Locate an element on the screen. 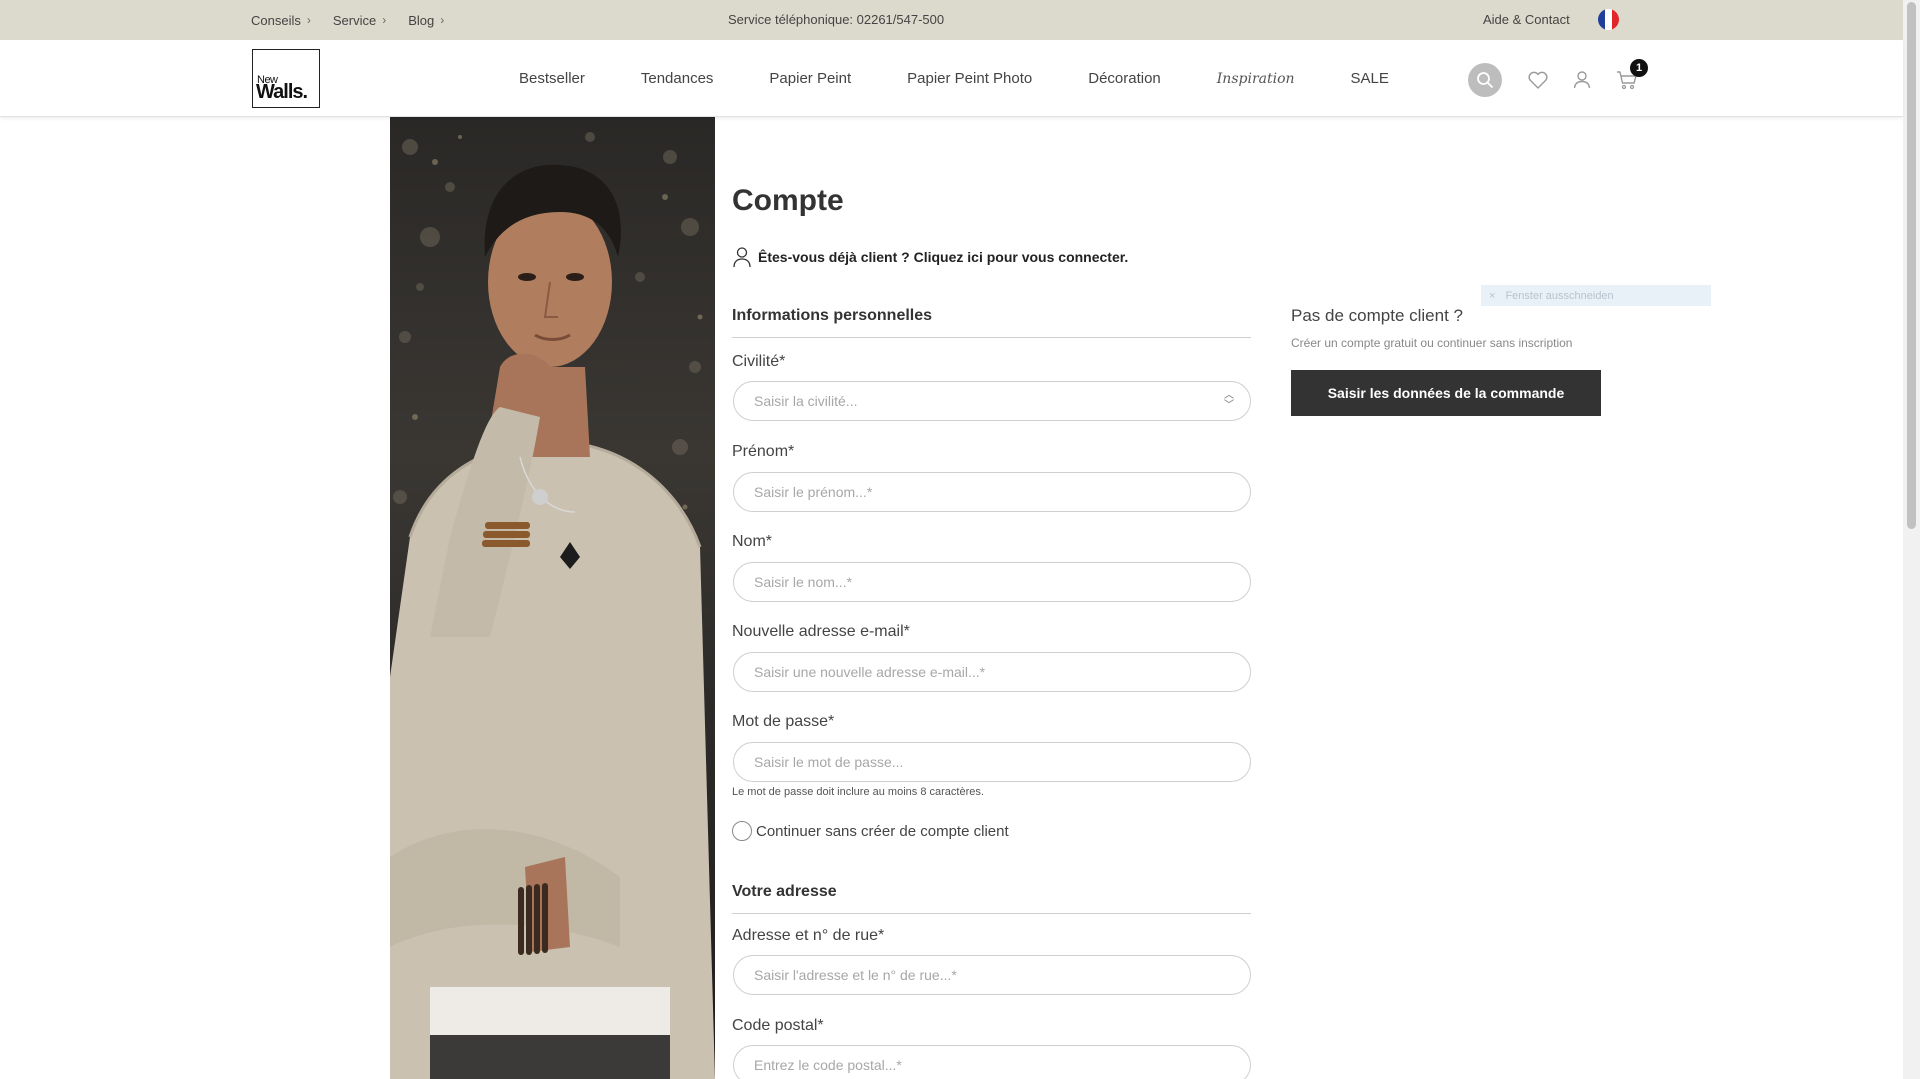  radio-circle-icon is located at coordinates (742, 831).